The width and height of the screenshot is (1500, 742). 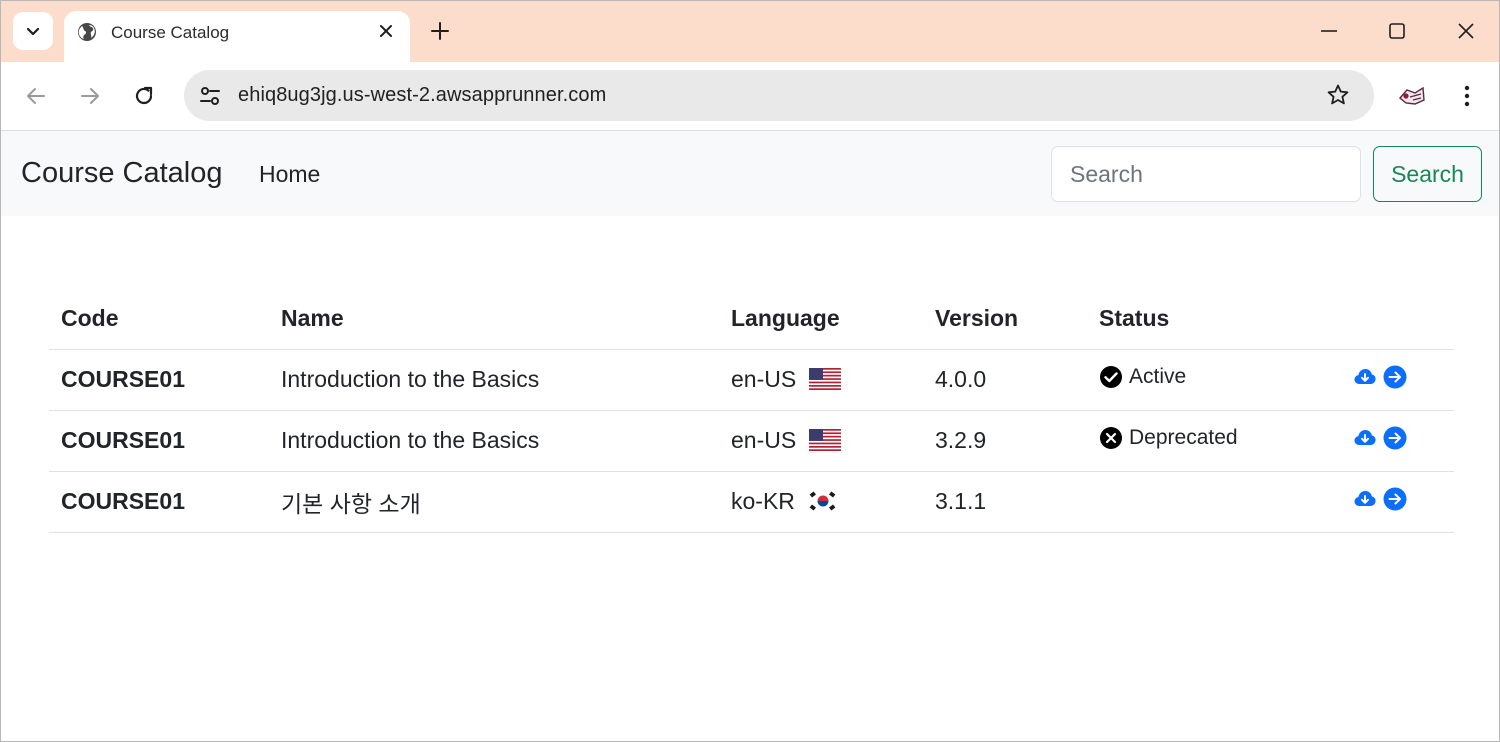 What do you see at coordinates (1210, 319) in the screenshot?
I see `header-status: Status` at bounding box center [1210, 319].